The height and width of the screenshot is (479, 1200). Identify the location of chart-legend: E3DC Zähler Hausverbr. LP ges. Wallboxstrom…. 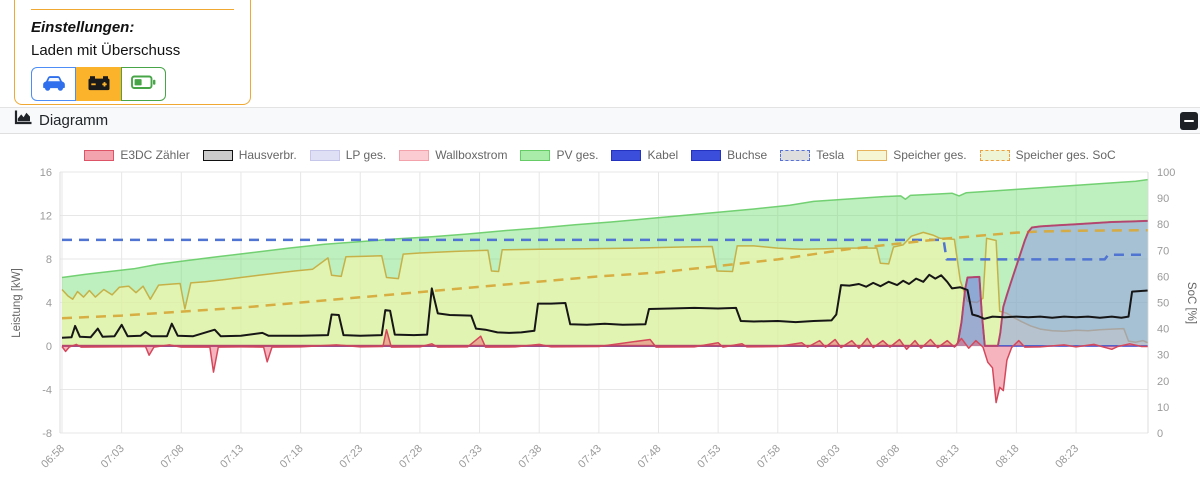
(600, 155).